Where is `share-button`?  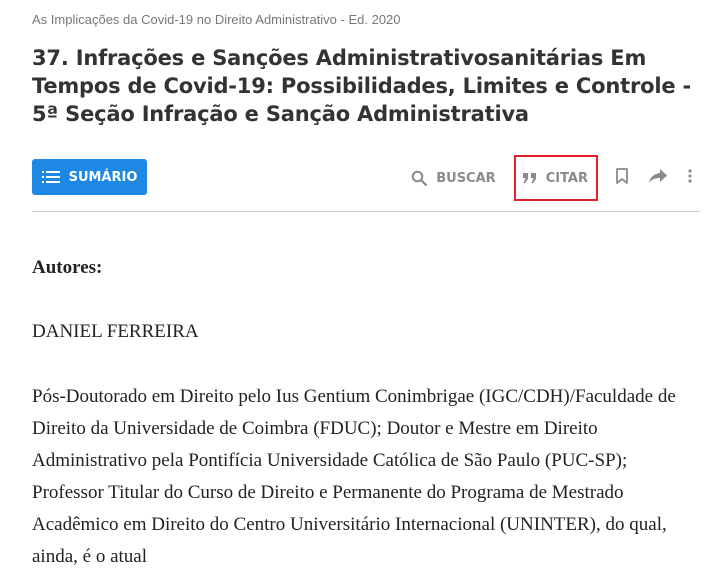
share-button is located at coordinates (658, 178).